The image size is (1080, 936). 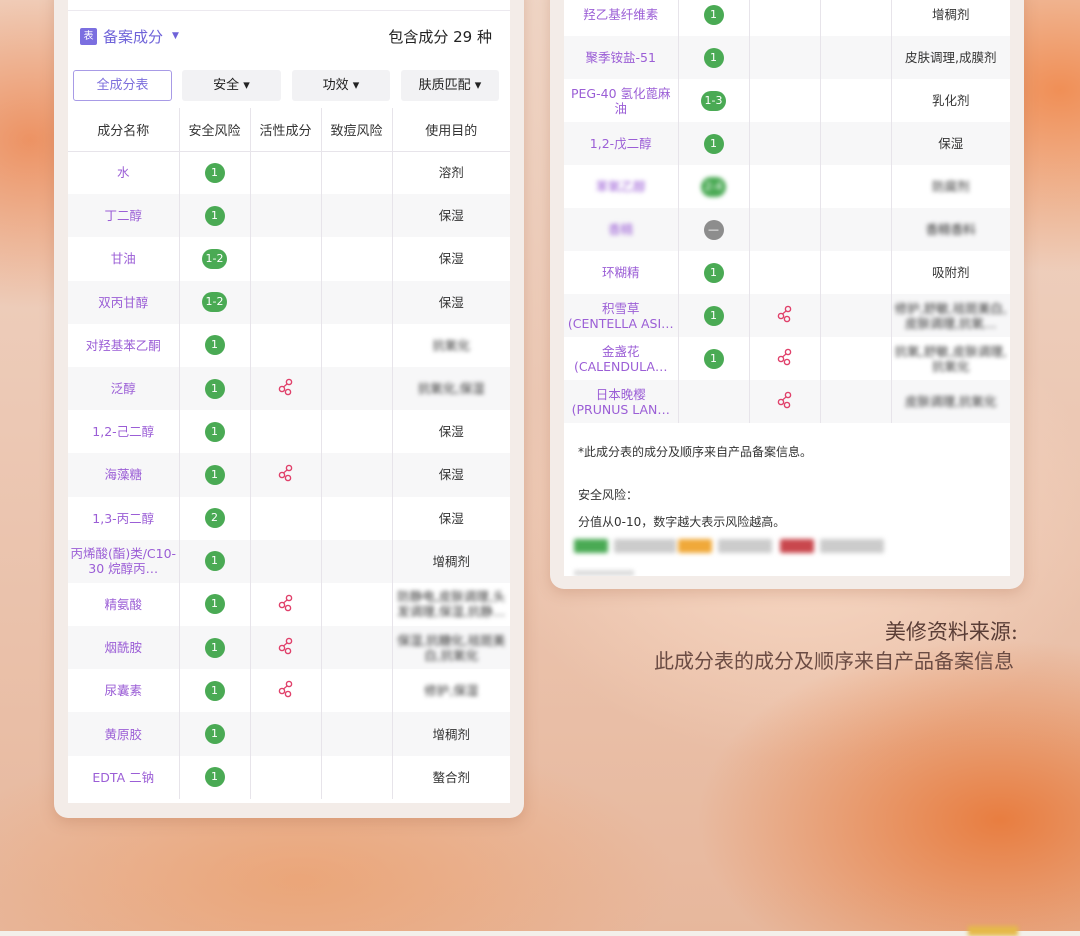 What do you see at coordinates (124, 691) in the screenshot?
I see `ingredient-name: 尿囊素` at bounding box center [124, 691].